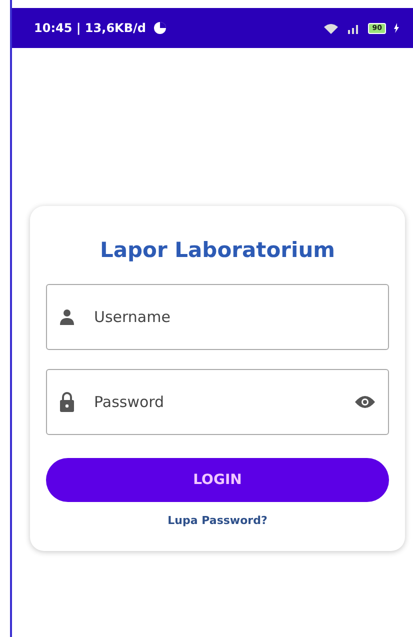 The width and height of the screenshot is (413, 637). Describe the element at coordinates (365, 402) in the screenshot. I see `eye-icon` at that location.